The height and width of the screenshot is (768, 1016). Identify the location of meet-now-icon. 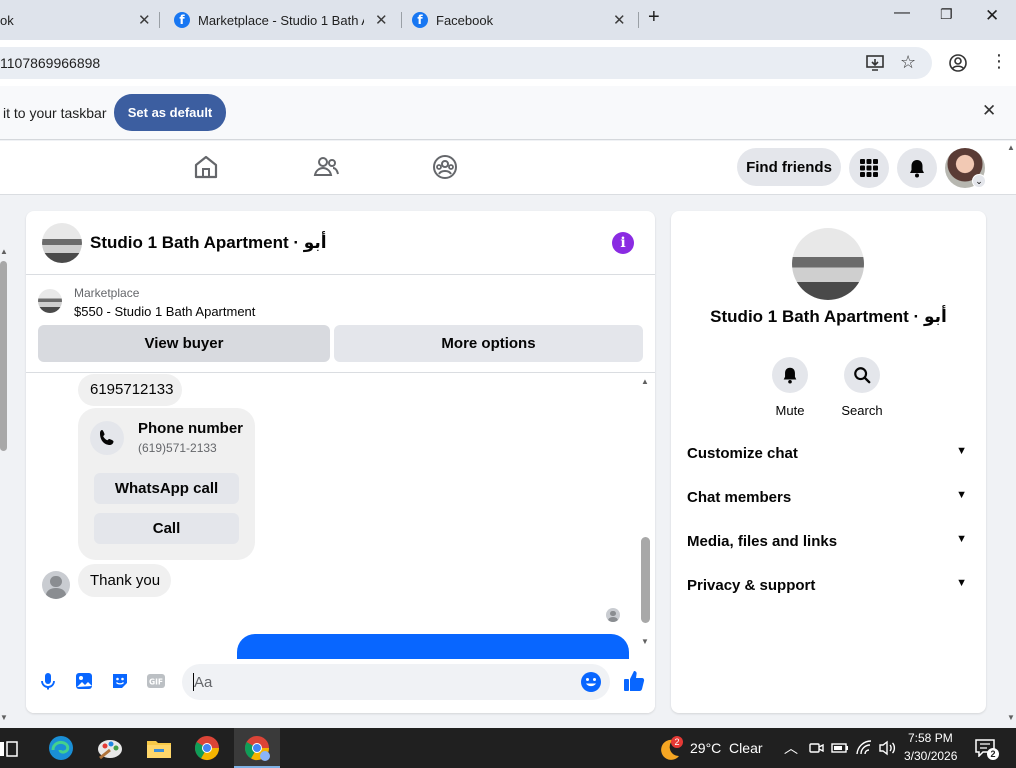
(816, 748).